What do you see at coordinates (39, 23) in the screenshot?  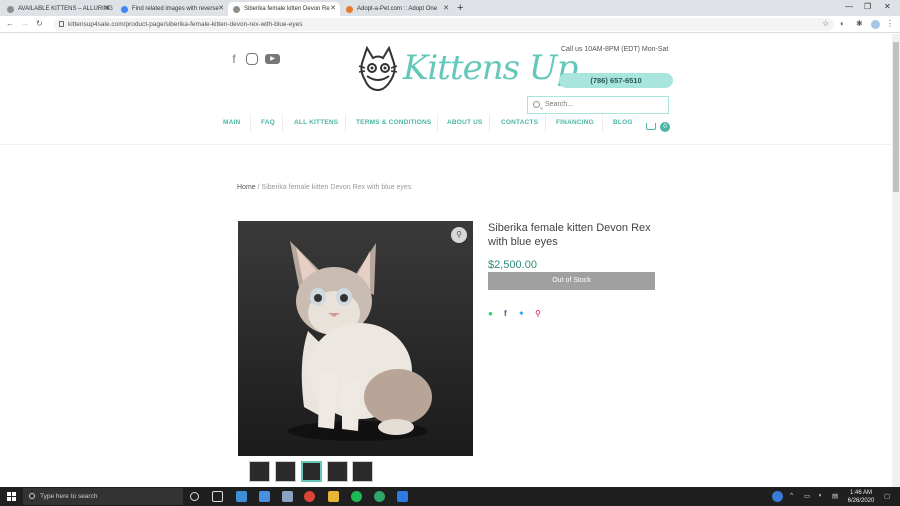 I see `reload-icon: ↻` at bounding box center [39, 23].